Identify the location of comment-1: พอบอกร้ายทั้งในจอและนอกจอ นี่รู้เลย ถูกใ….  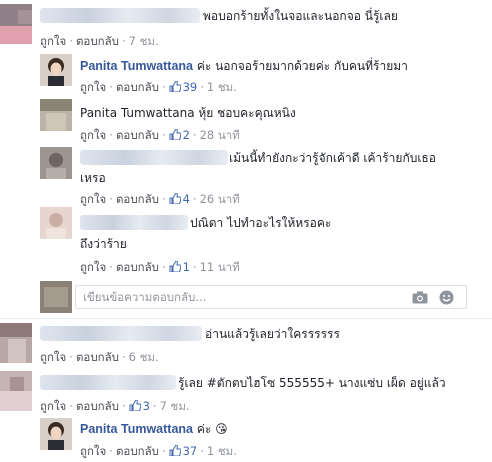
(246, 25).